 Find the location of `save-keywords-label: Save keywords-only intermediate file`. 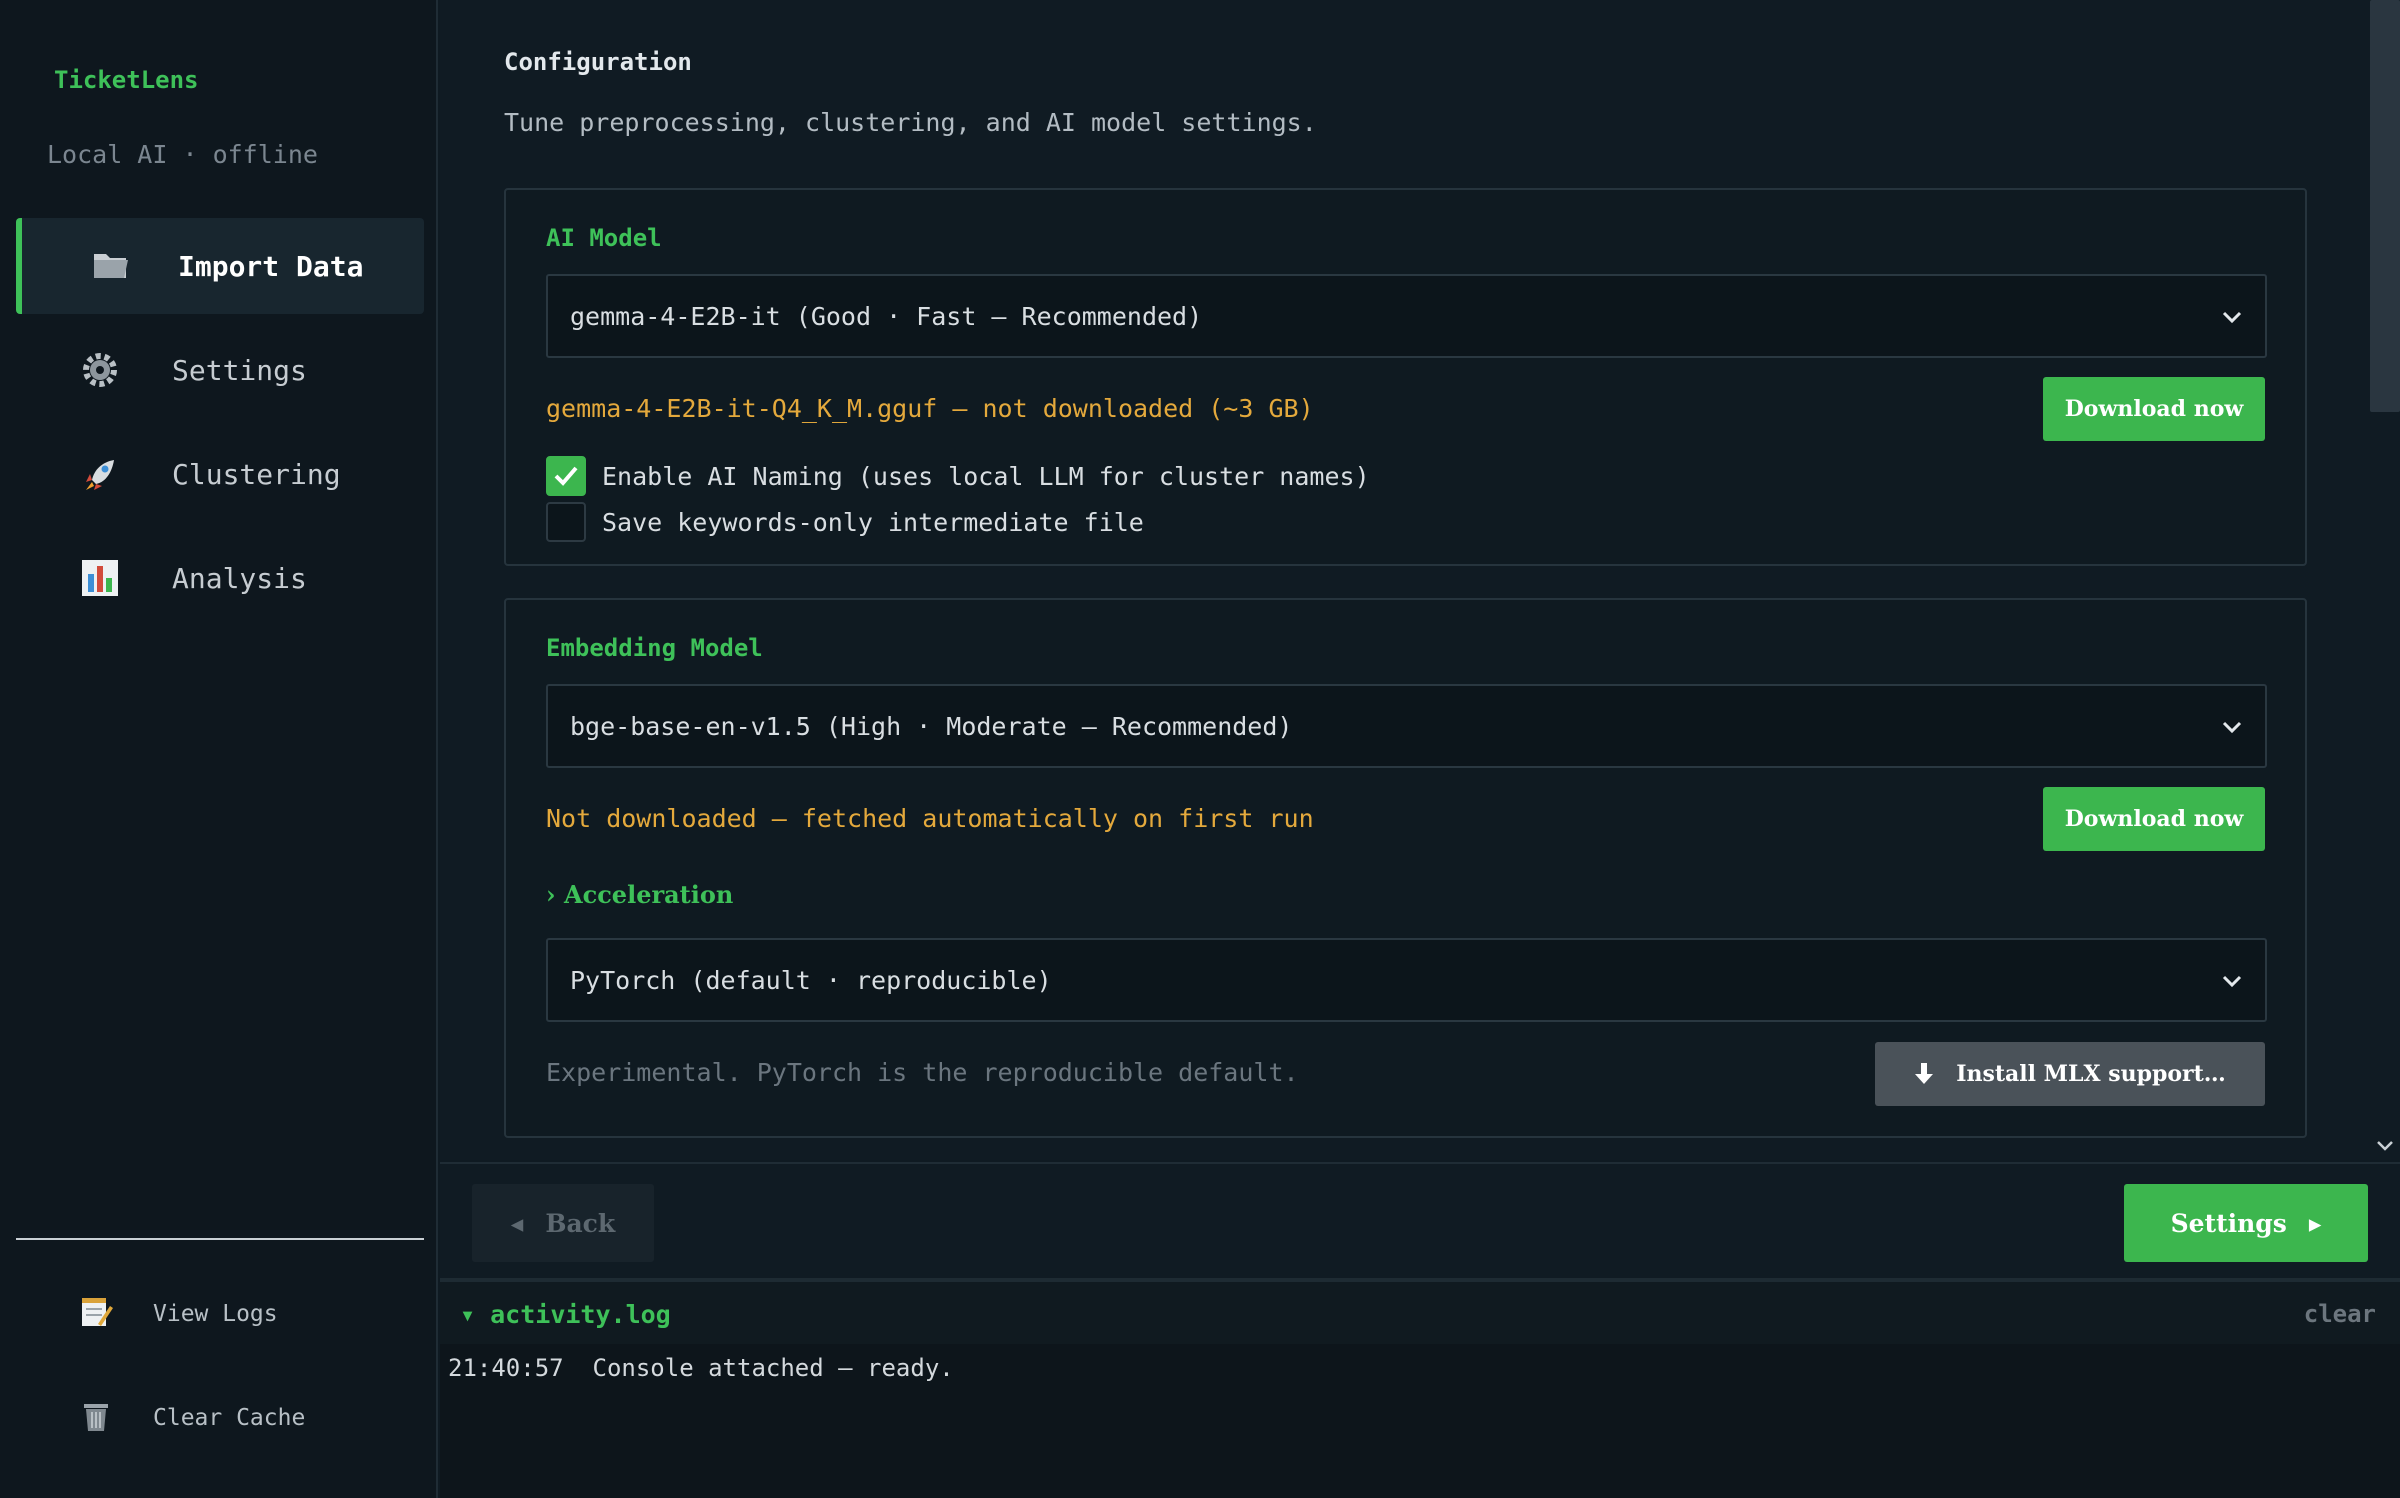

save-keywords-label: Save keywords-only intermediate file is located at coordinates (873, 522).